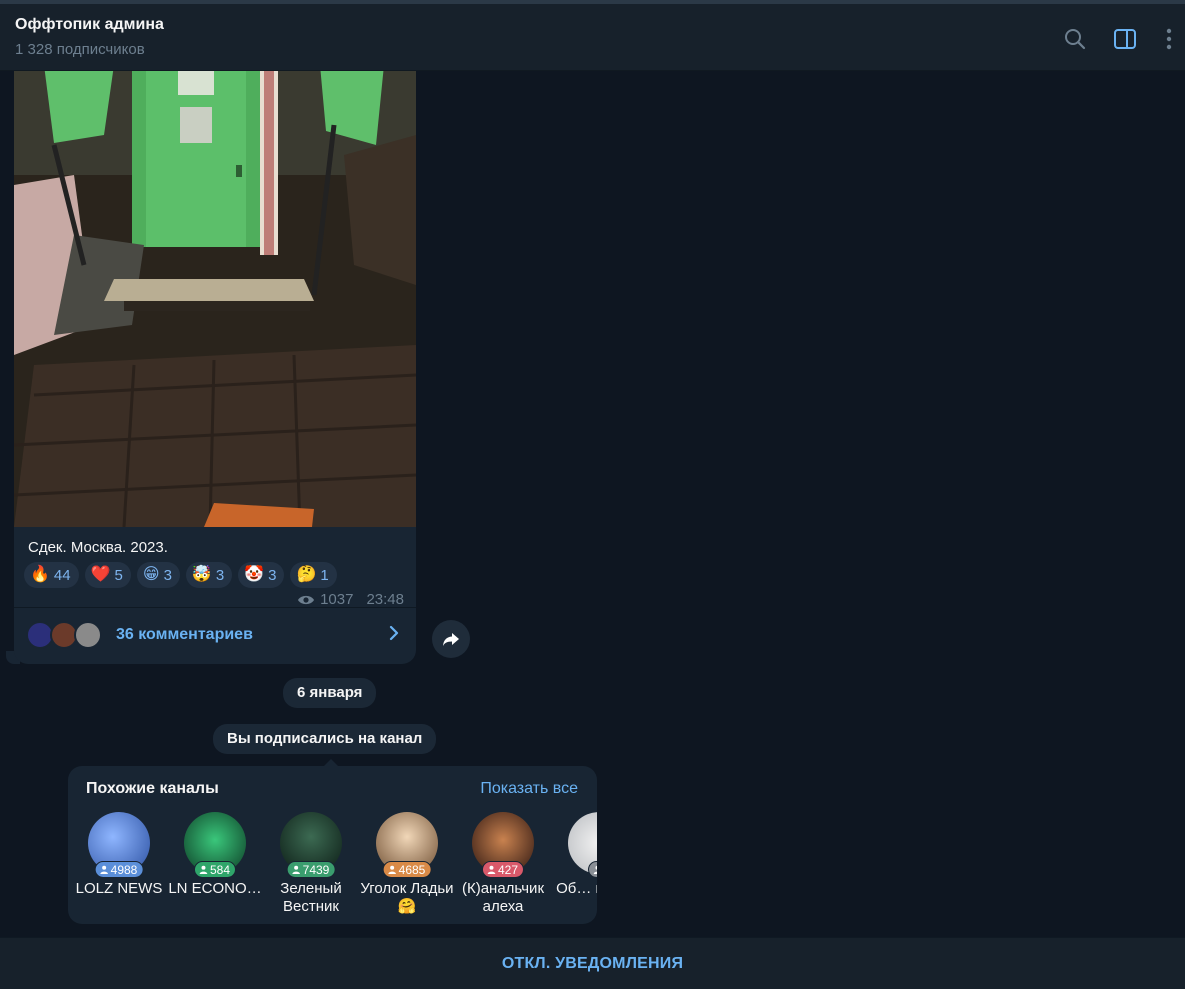 The height and width of the screenshot is (989, 1185). What do you see at coordinates (592, 37) in the screenshot?
I see `chat-header: Оффтопик админа 1 328 подписчиков` at bounding box center [592, 37].